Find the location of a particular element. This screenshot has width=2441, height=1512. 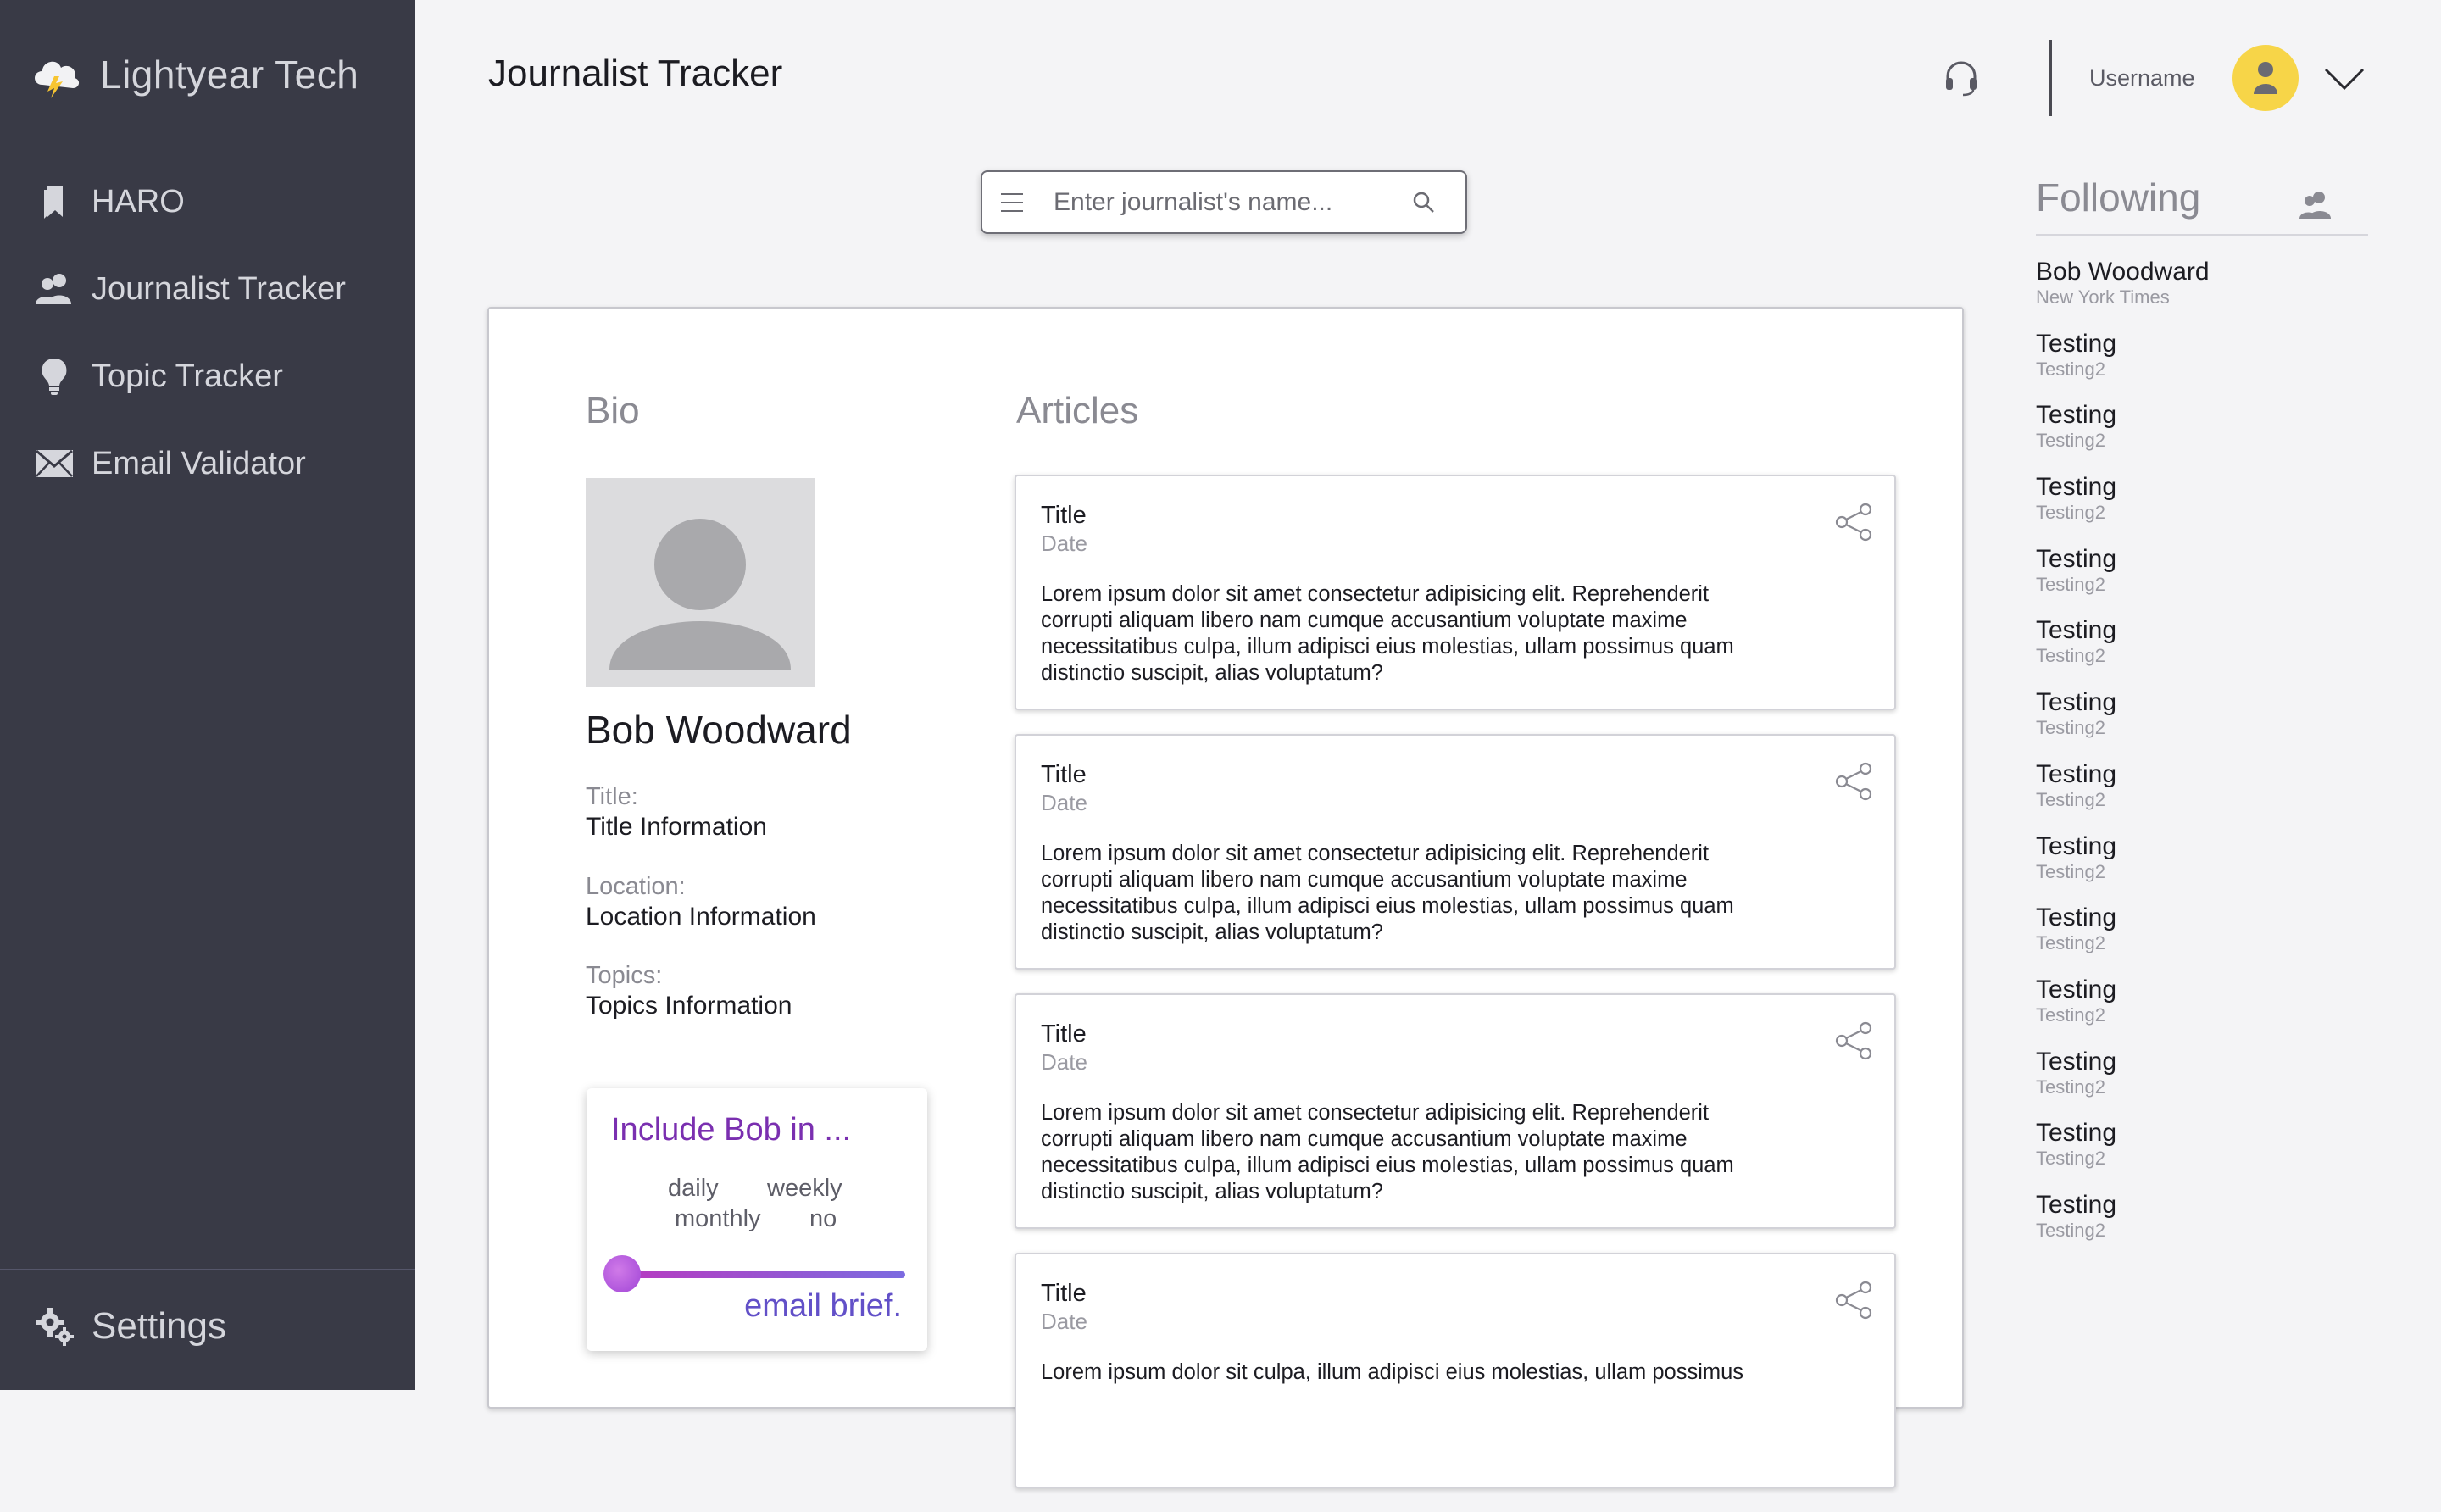

bio-label: Topics: is located at coordinates (625, 976).